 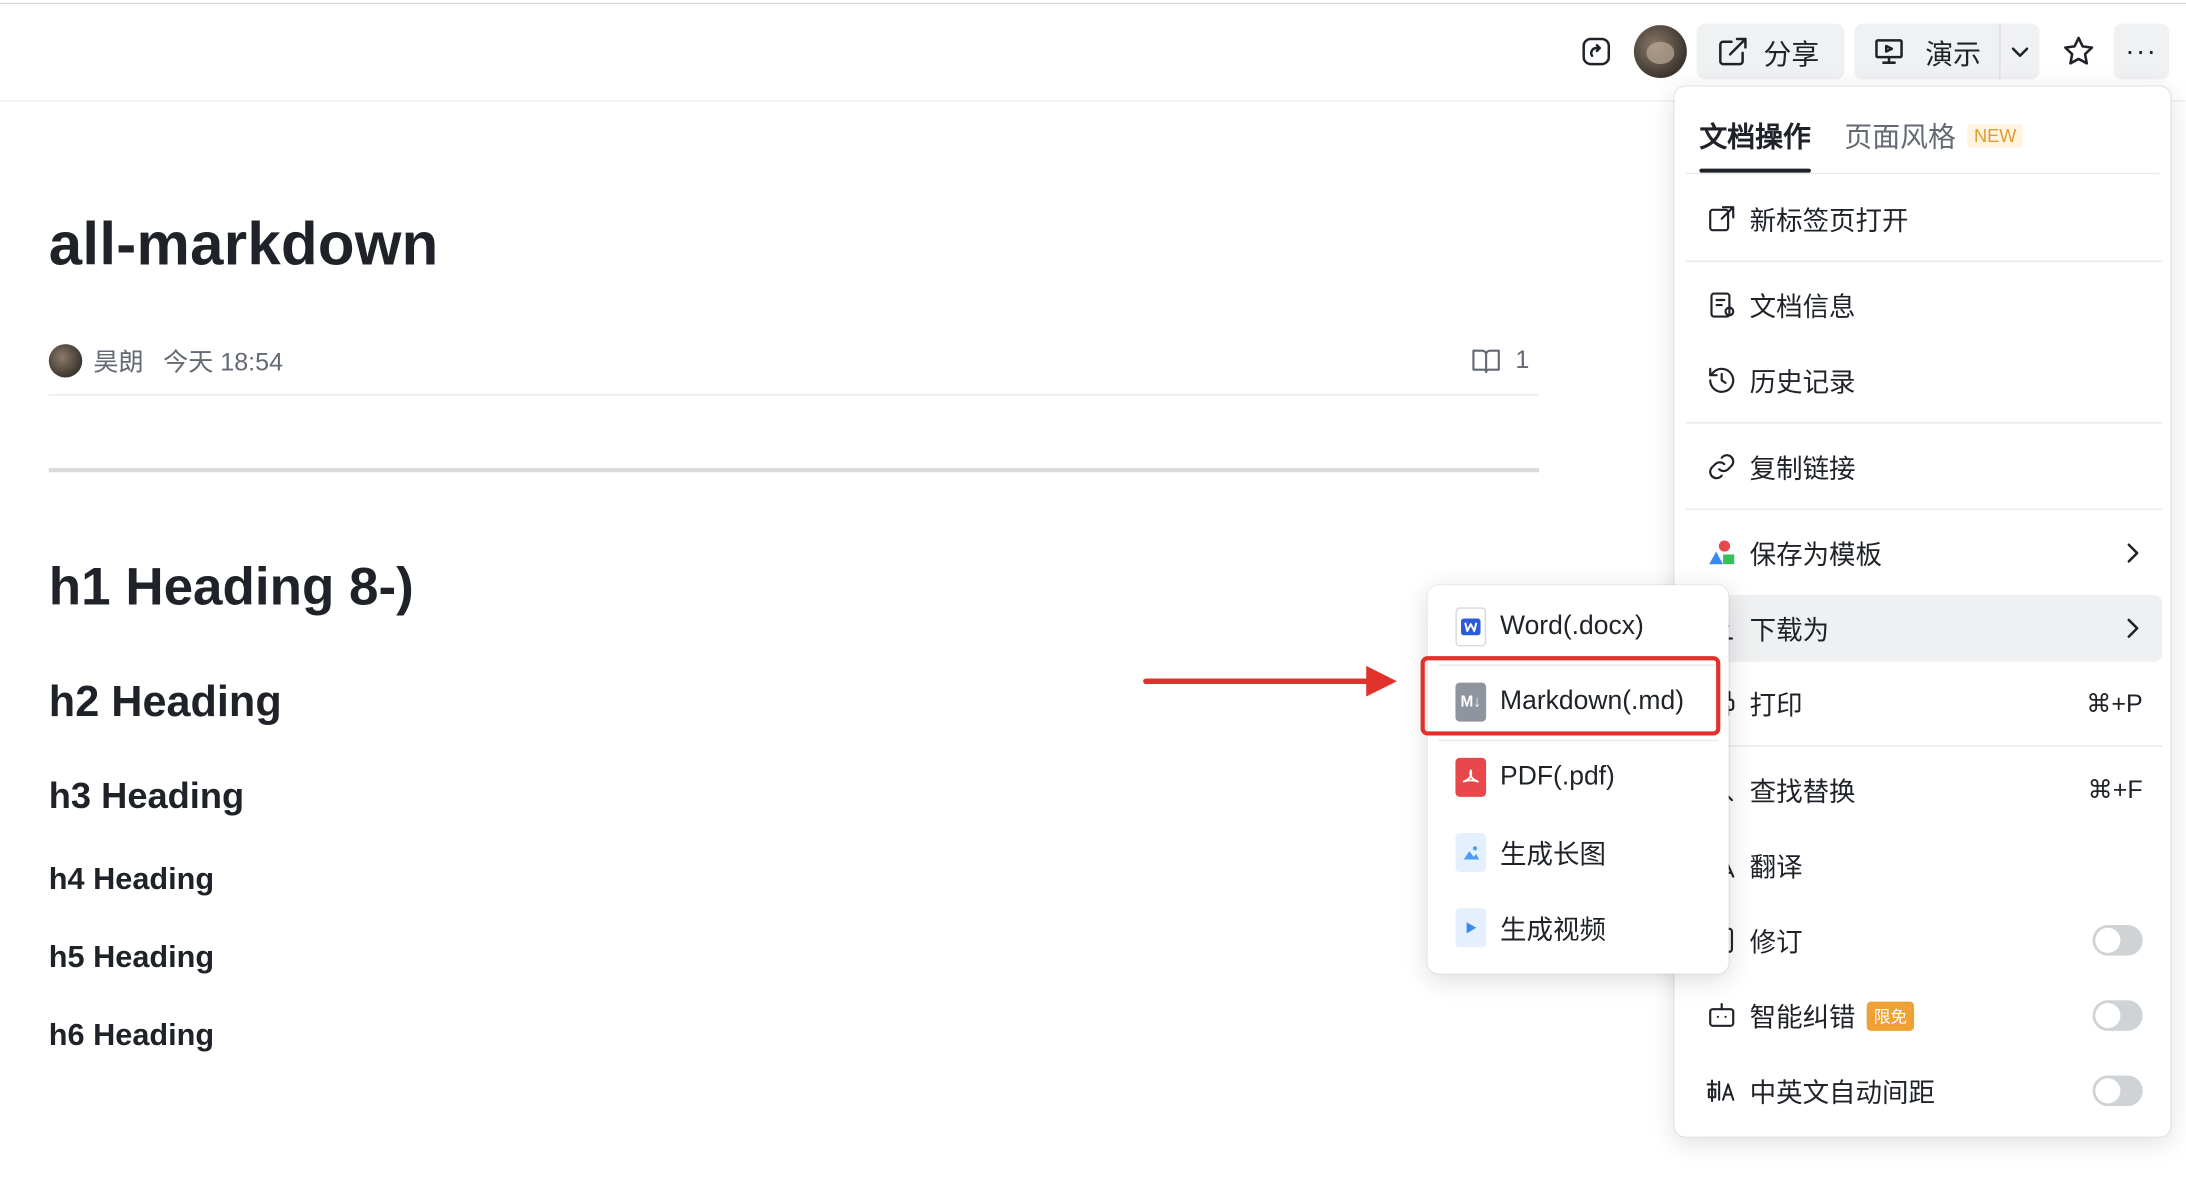 What do you see at coordinates (2079, 52) in the screenshot?
I see `star-icon` at bounding box center [2079, 52].